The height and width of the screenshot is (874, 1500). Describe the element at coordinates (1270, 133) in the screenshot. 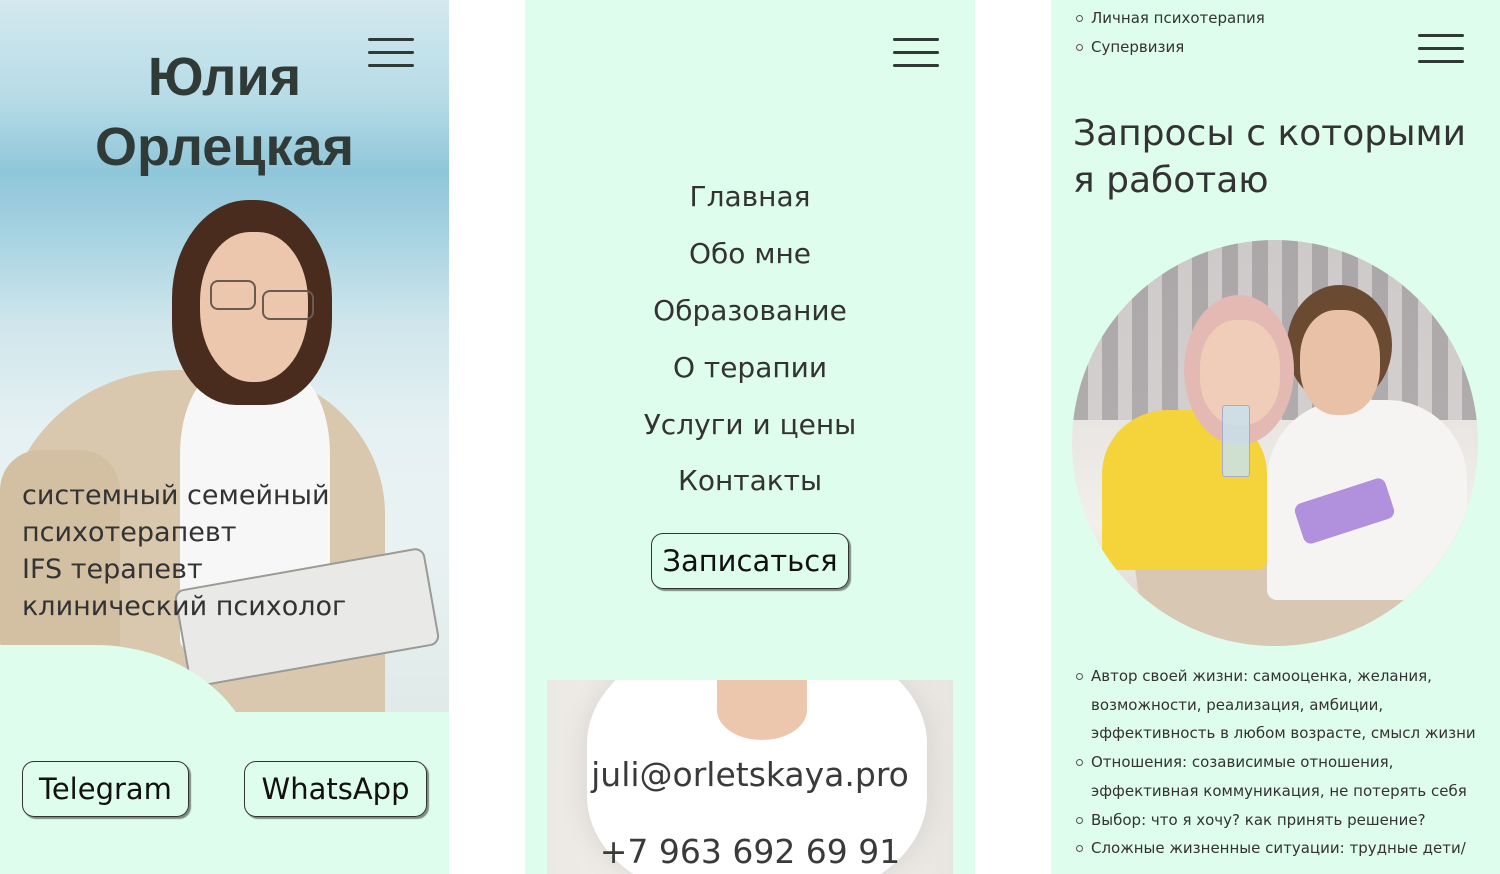

I see `section-title-line: Запросы с которыми` at that location.